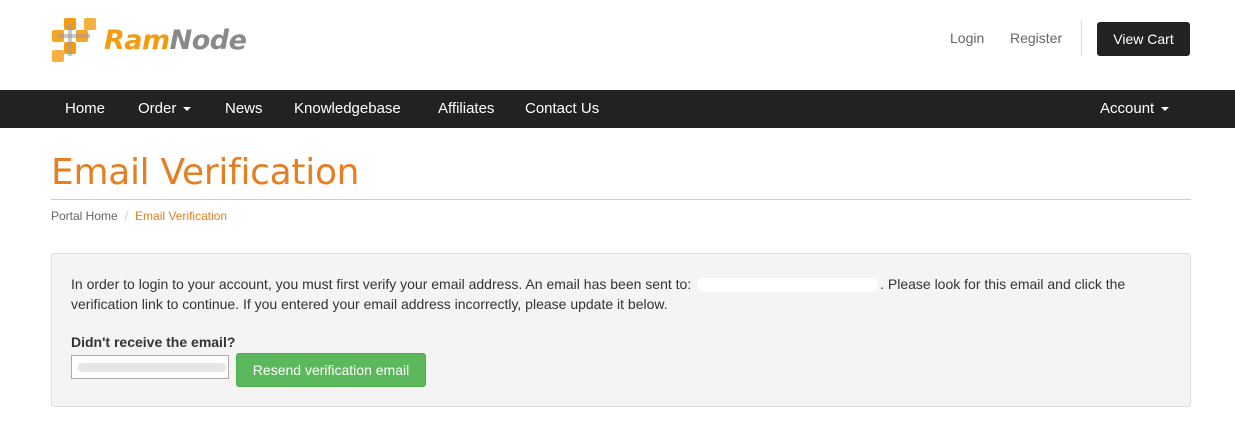 This screenshot has height=439, width=1235. I want to click on didnt-receive-label: Didn't receive the email?, so click(153, 342).